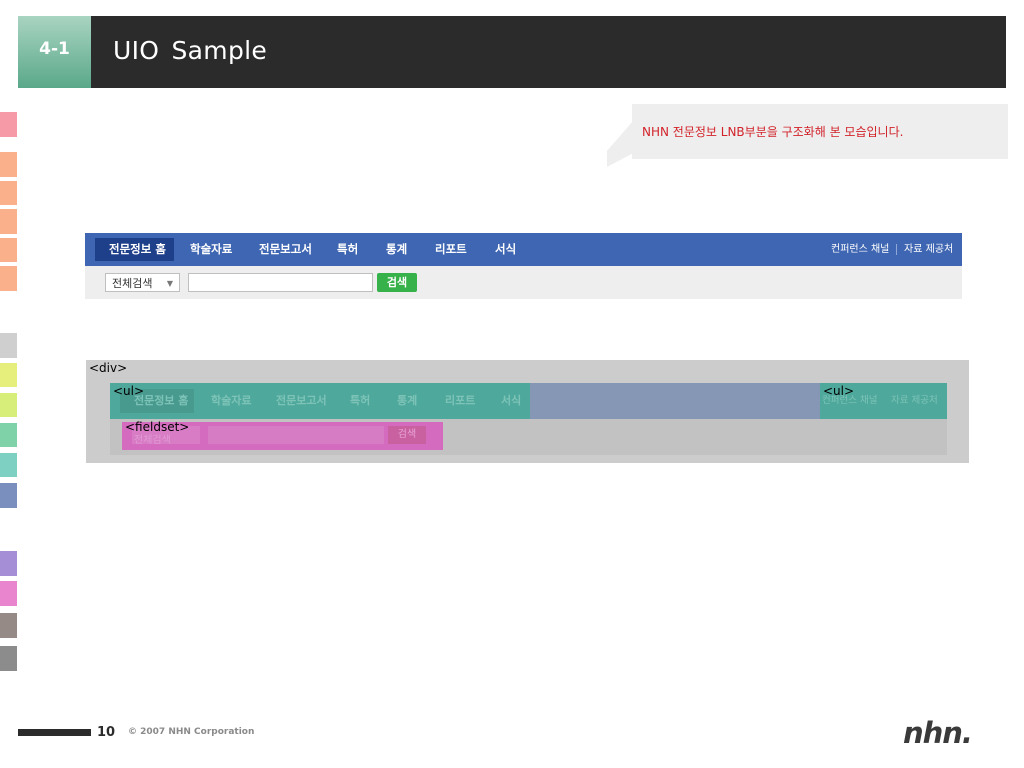 This screenshot has height=768, width=1024. Describe the element at coordinates (190, 50) in the screenshot. I see `page-title: UIO Sample` at that location.